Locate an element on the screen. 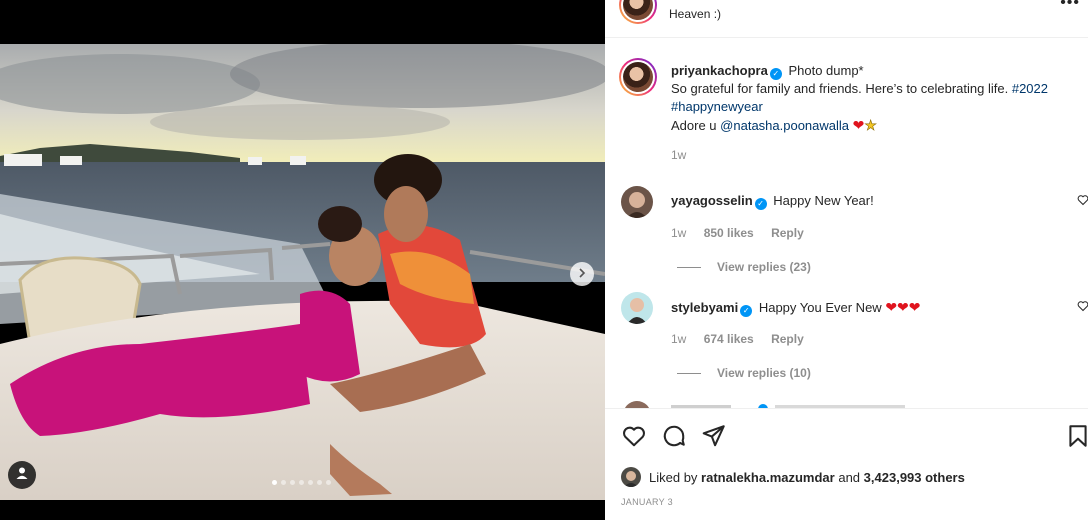  liker-username: ratnalekha.mazumdar is located at coordinates (768, 477).